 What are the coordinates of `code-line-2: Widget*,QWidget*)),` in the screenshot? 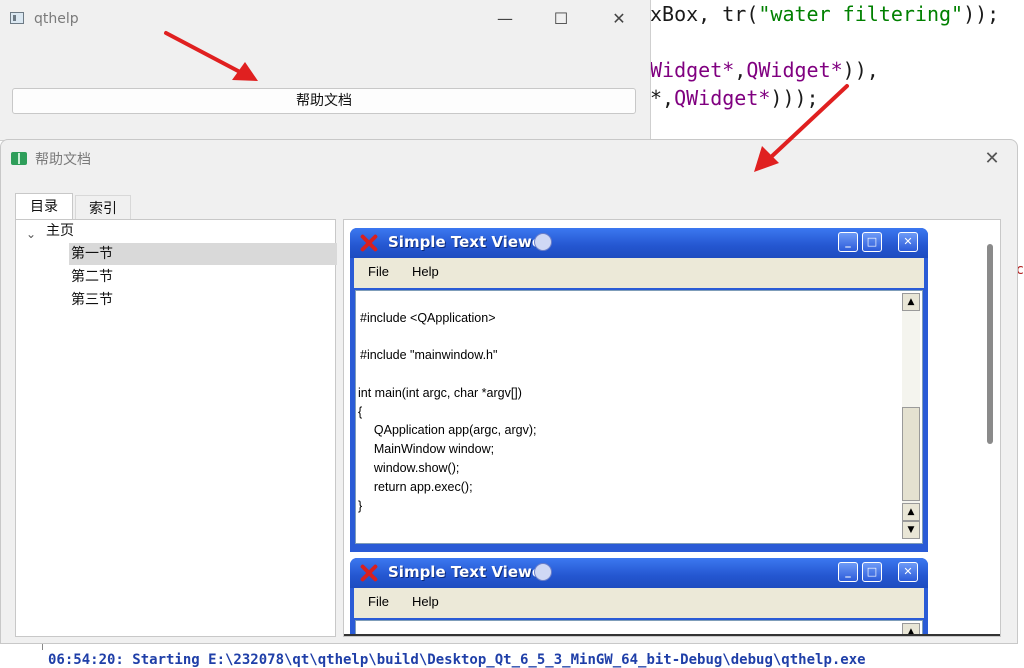 It's located at (764, 70).